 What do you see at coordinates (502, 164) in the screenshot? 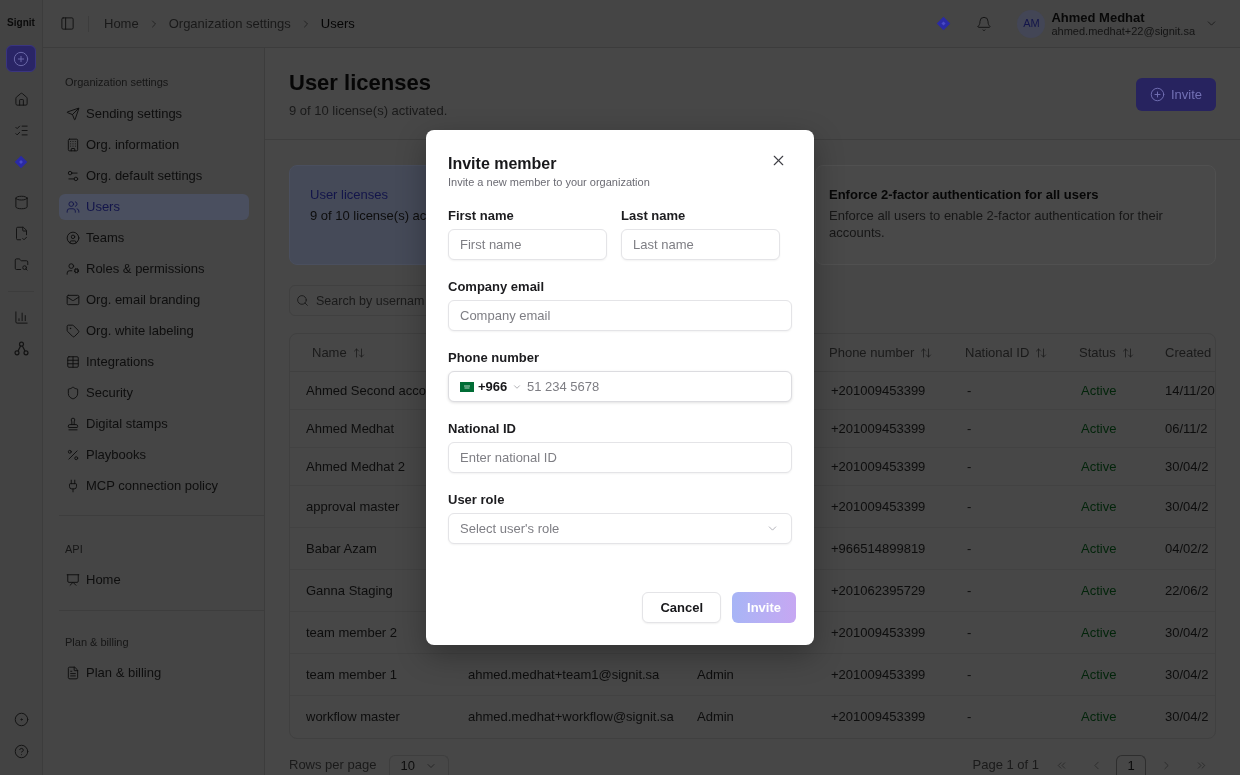
I see `dialog-title: Invite member` at bounding box center [502, 164].